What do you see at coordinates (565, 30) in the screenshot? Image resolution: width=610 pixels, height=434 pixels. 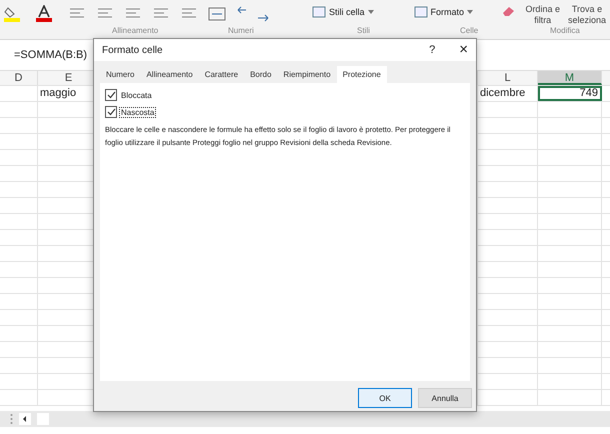 I see `ribbon-group-label: Modifica` at bounding box center [565, 30].